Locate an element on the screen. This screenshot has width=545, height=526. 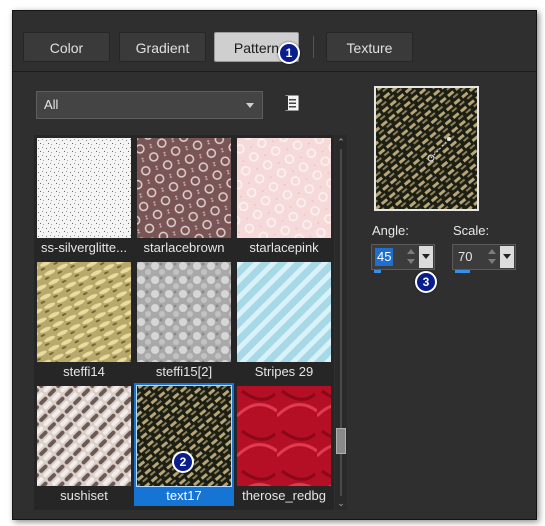
chevron-down-icon is located at coordinates (250, 105).